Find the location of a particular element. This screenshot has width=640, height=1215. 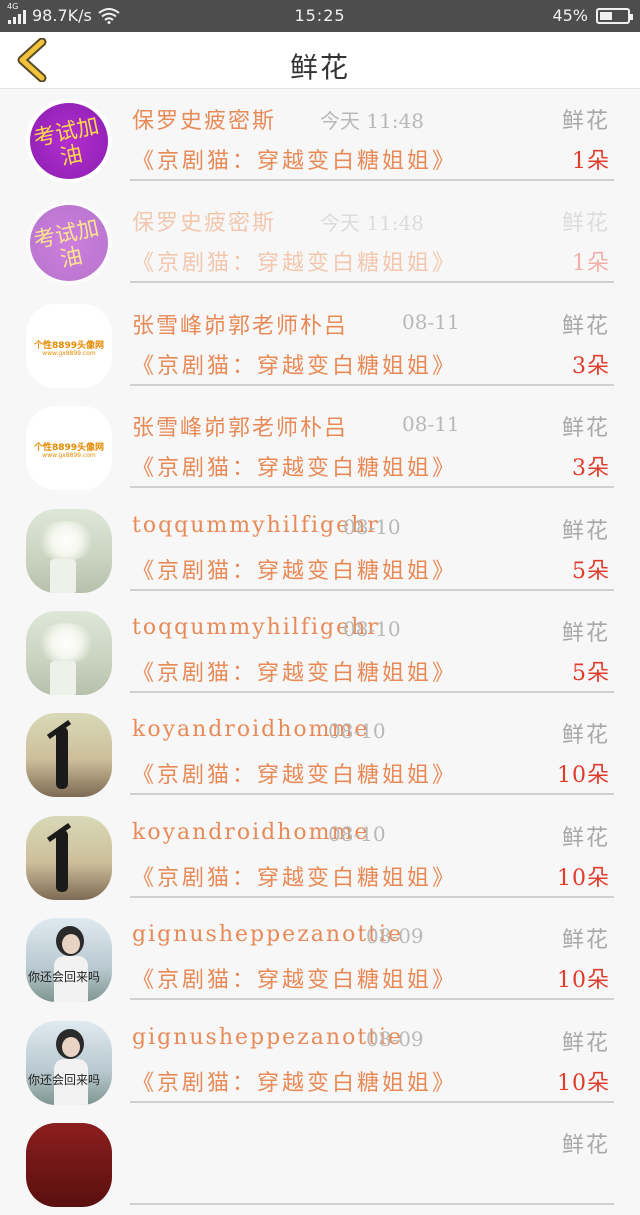

status-bar: 4G 98.7K/s 15:25 45% is located at coordinates (320, 16).